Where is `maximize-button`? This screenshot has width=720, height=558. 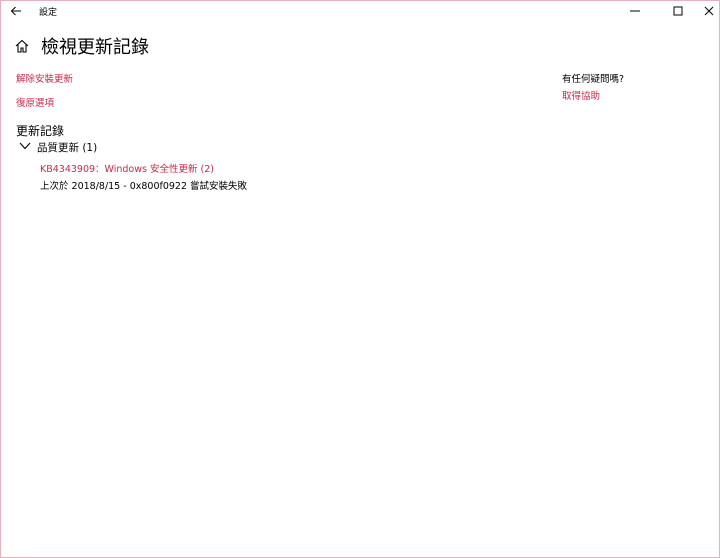 maximize-button is located at coordinates (678, 11).